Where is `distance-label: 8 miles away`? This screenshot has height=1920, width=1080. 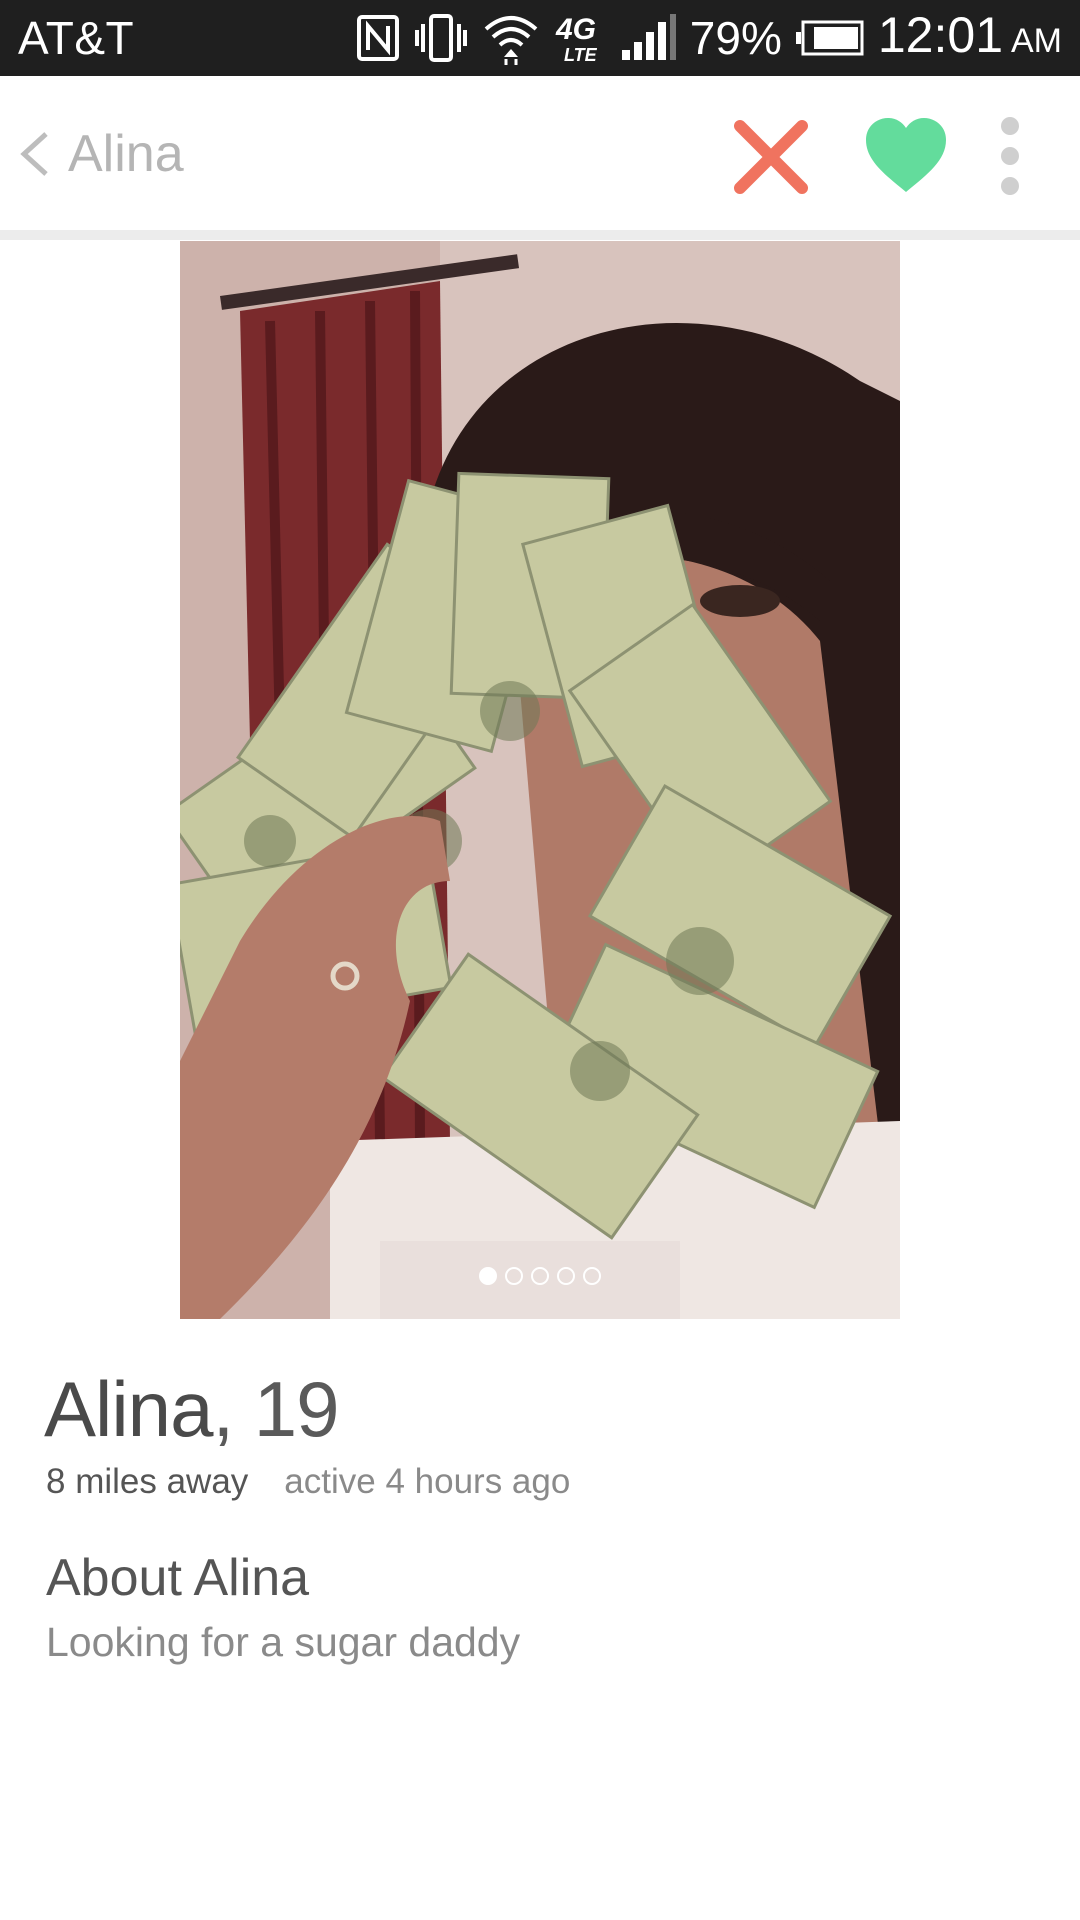 distance-label: 8 miles away is located at coordinates (147, 1481).